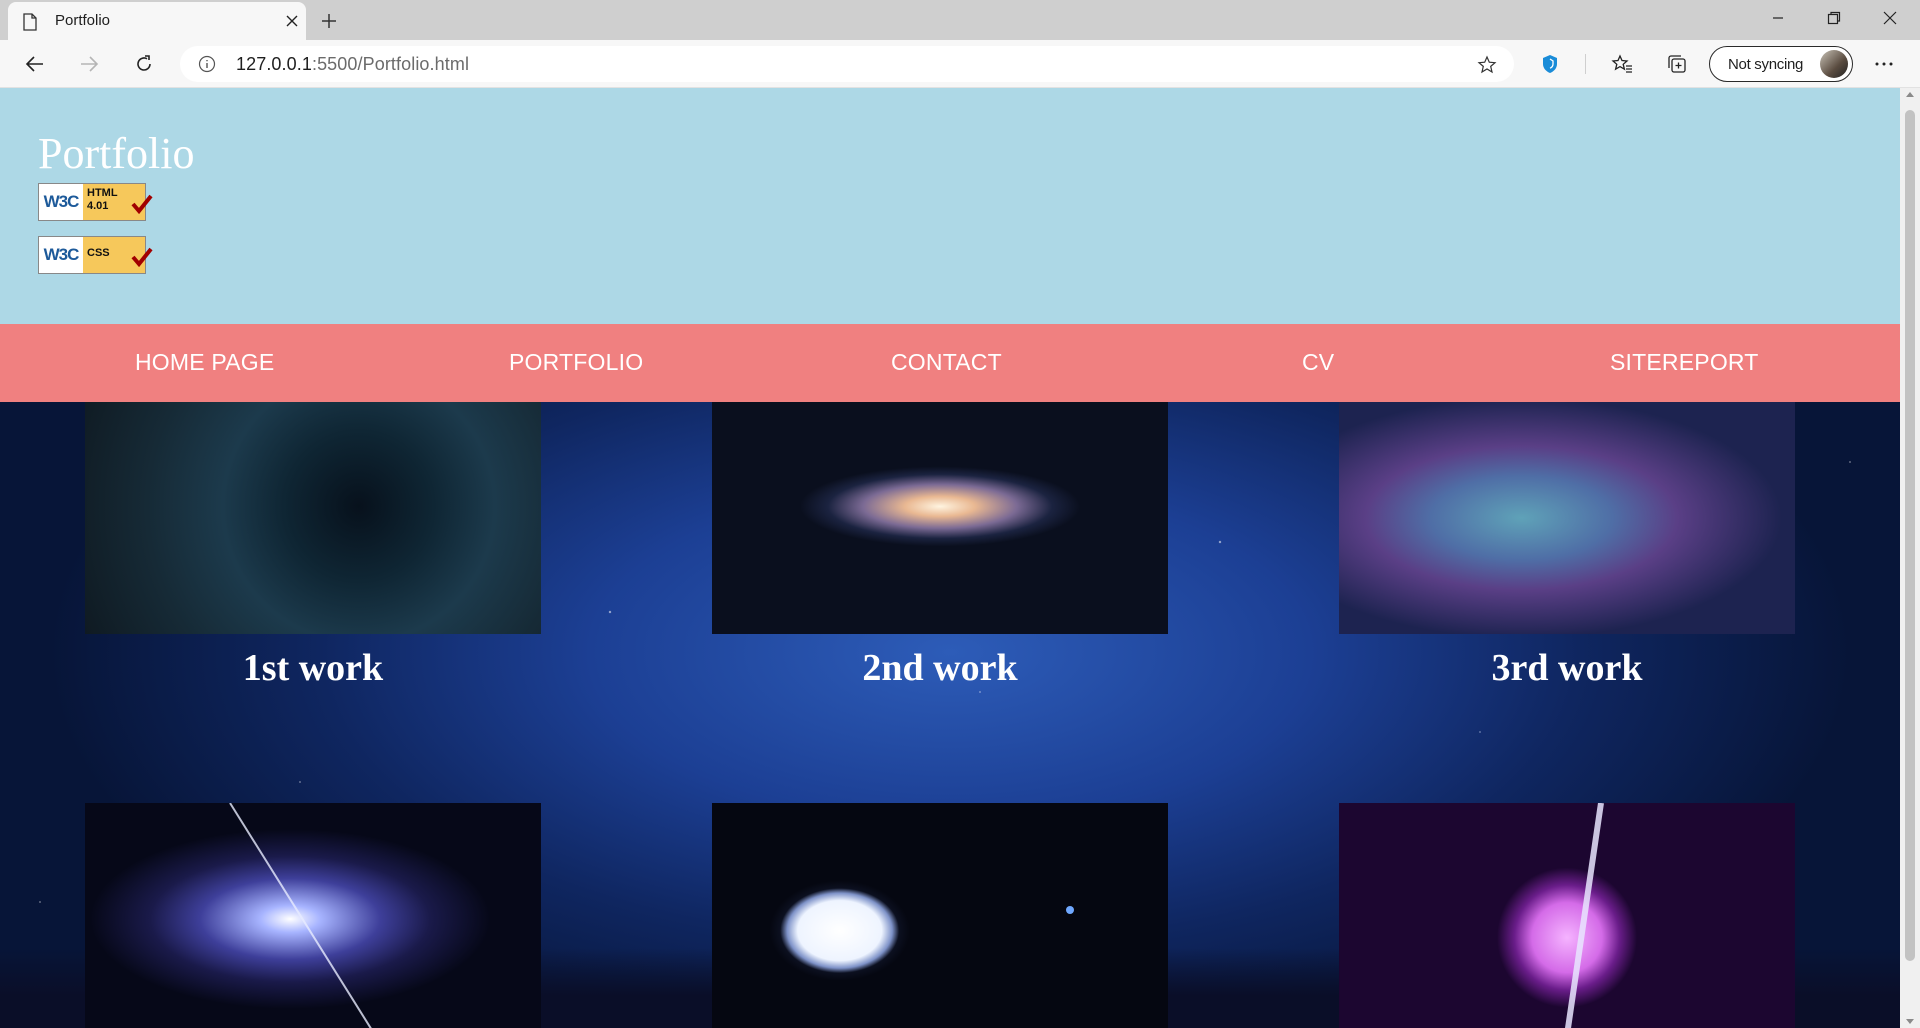  What do you see at coordinates (30, 22) in the screenshot?
I see `page-icon` at bounding box center [30, 22].